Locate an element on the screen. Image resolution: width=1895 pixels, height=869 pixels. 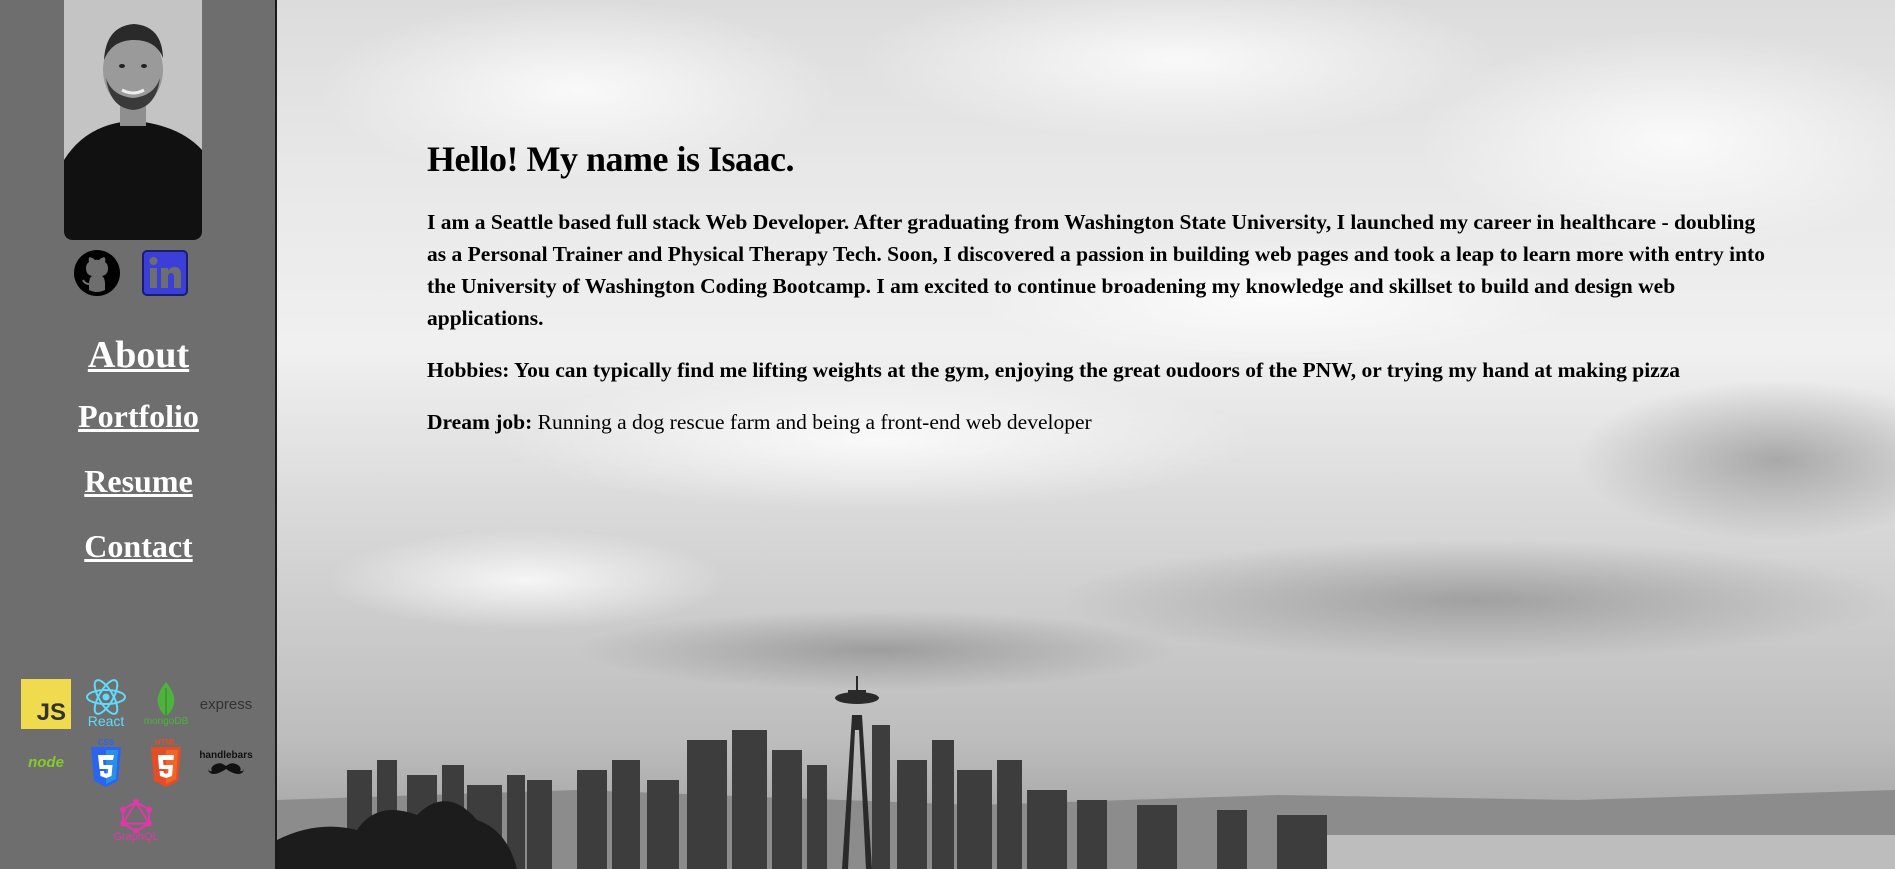
handlebars-logo: handlebars is located at coordinates (226, 762).